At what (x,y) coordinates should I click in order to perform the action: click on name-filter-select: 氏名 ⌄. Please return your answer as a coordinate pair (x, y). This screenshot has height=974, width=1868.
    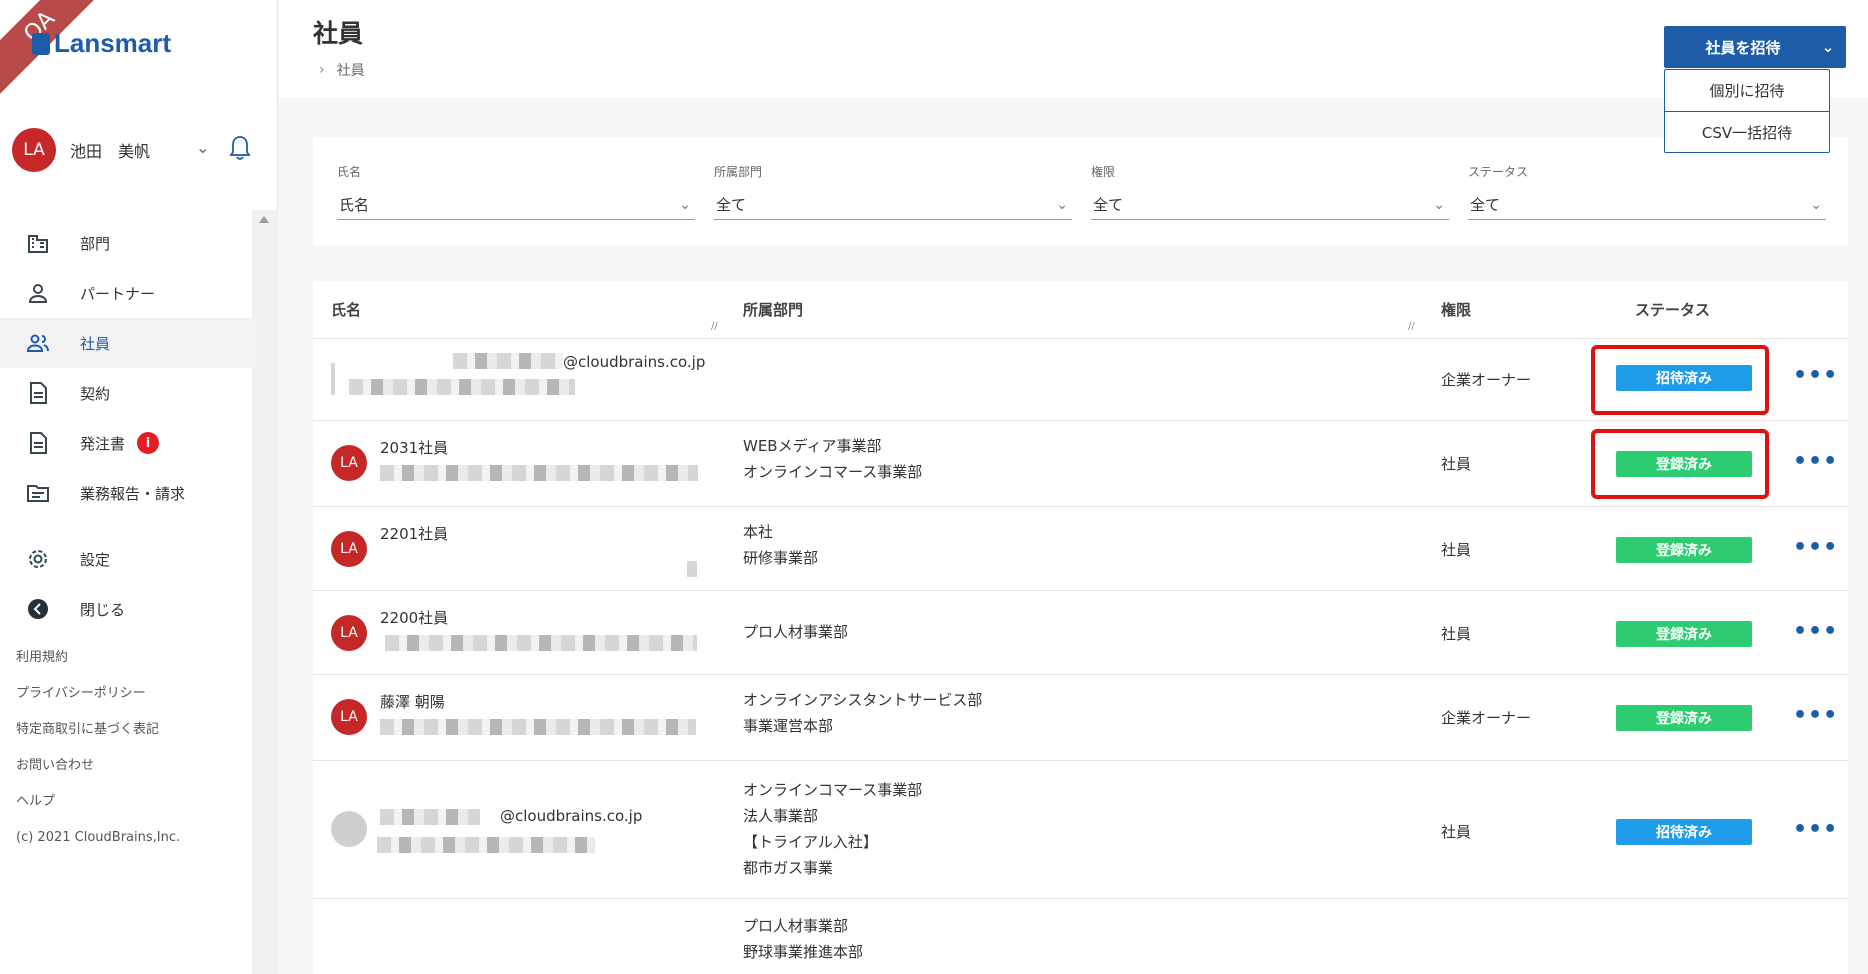
    Looking at the image, I should click on (516, 205).